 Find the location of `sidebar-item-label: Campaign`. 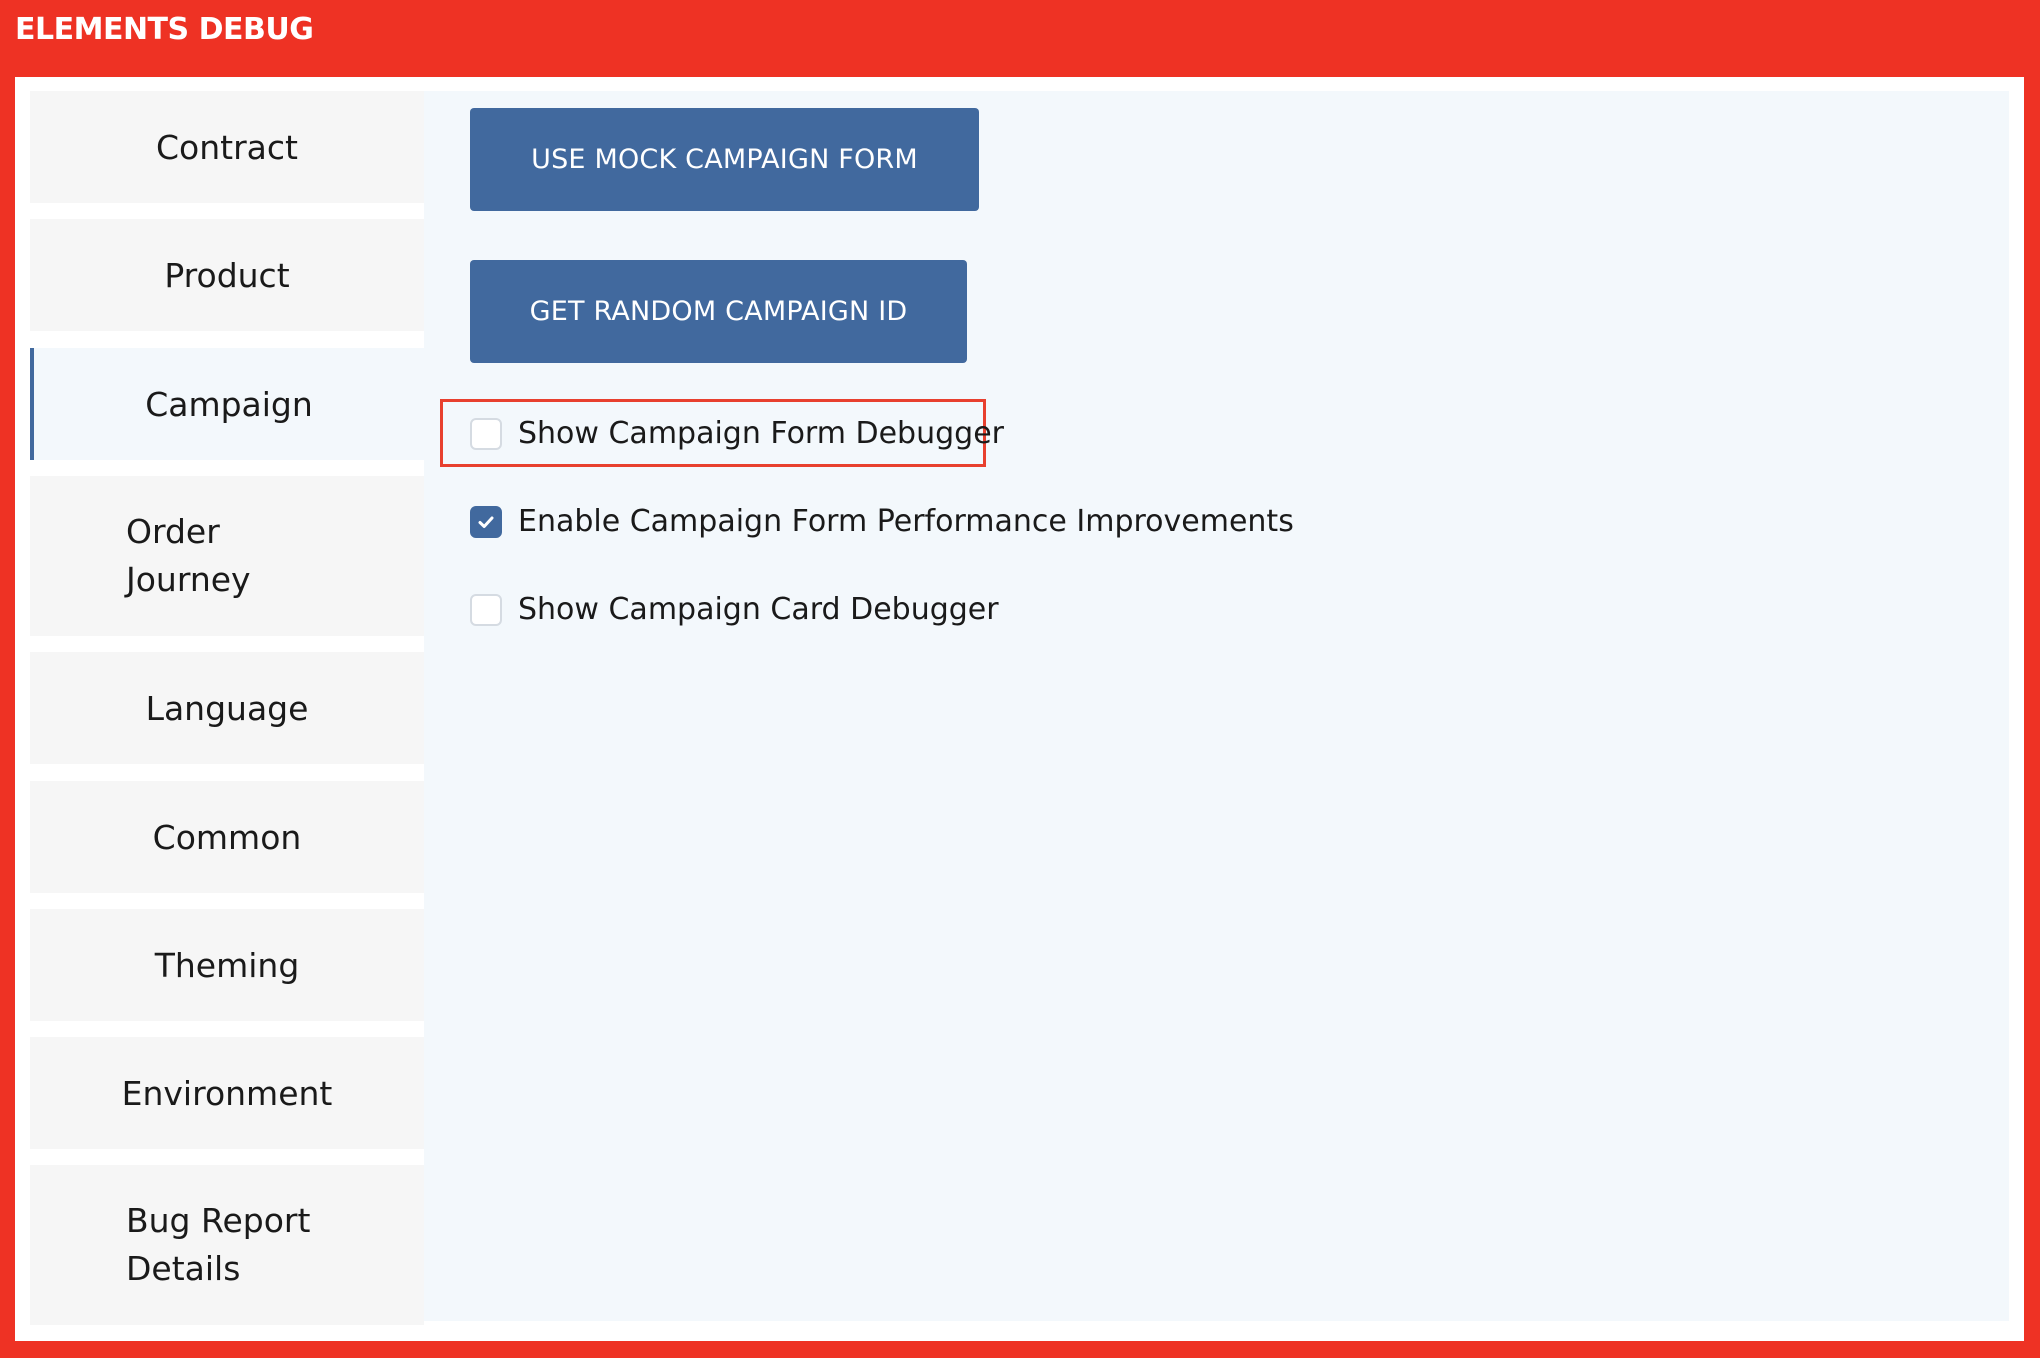

sidebar-item-label: Campaign is located at coordinates (229, 404).